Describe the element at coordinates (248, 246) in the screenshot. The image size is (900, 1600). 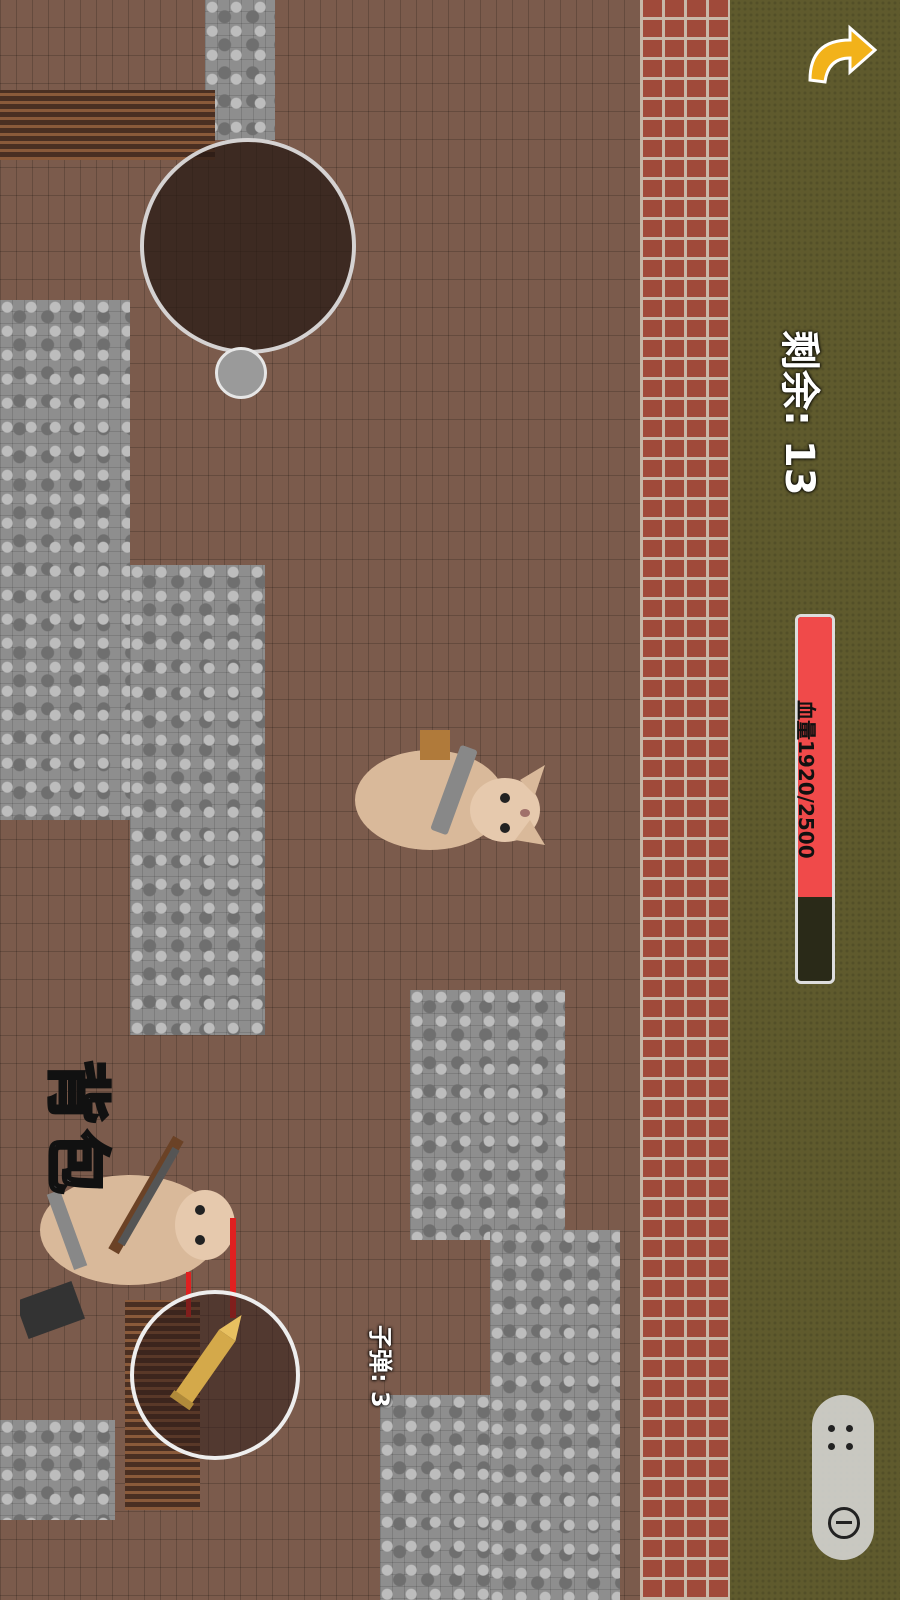
I see `movement-joystick` at that location.